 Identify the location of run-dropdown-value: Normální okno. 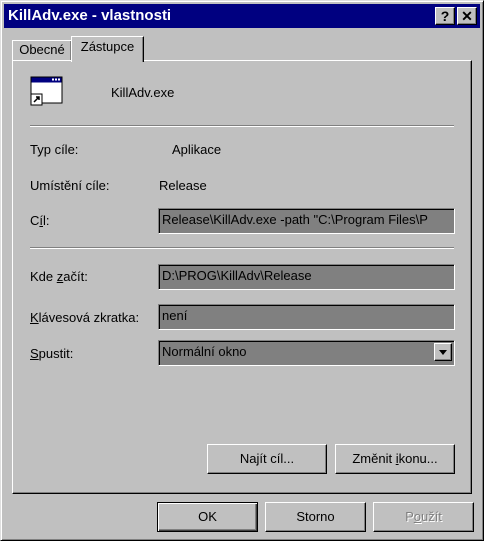
(204, 351).